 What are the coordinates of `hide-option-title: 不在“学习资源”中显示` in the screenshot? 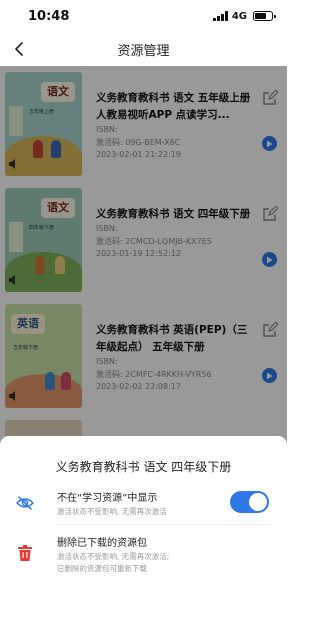 It's located at (107, 498).